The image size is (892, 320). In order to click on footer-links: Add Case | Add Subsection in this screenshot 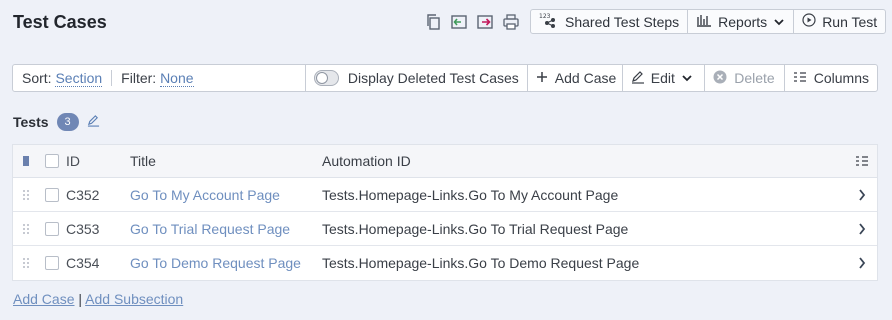, I will do `click(98, 299)`.